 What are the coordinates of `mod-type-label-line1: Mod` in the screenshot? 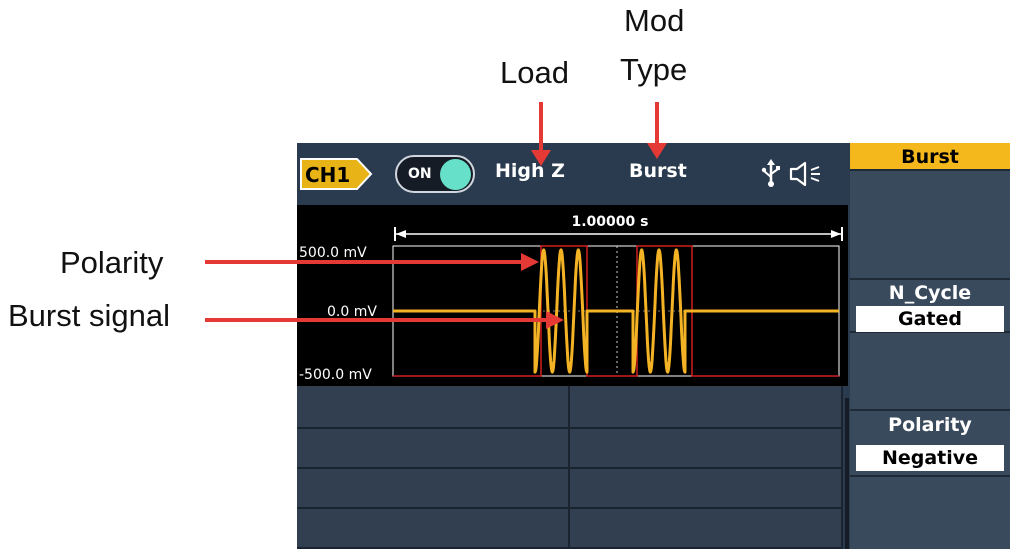 It's located at (654, 20).